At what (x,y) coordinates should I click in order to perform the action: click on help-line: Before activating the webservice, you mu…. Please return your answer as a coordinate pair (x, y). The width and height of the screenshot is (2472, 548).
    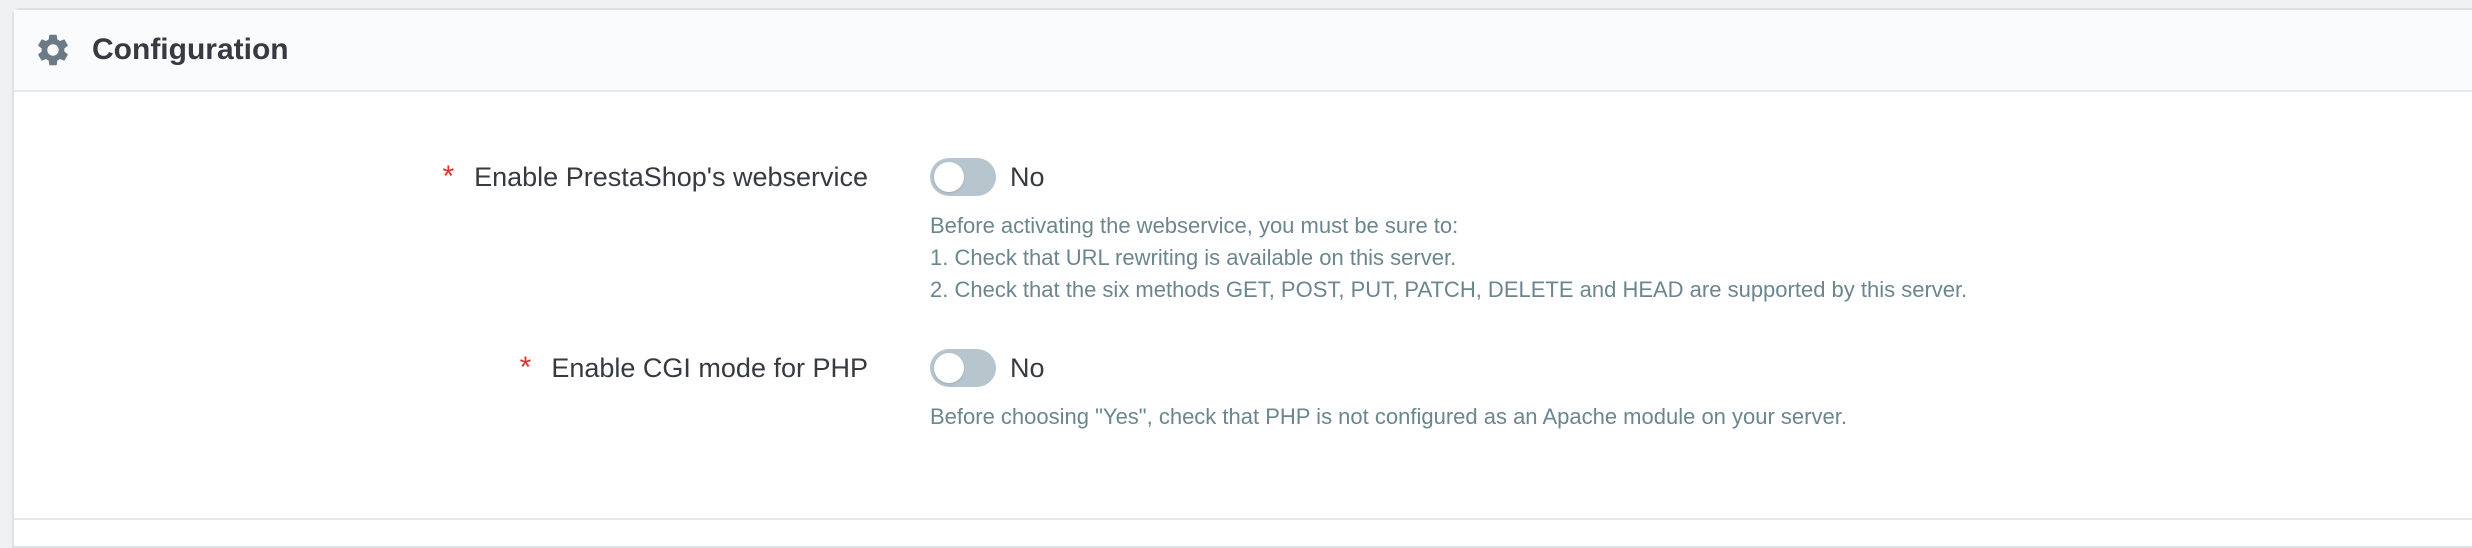
    Looking at the image, I should click on (1194, 225).